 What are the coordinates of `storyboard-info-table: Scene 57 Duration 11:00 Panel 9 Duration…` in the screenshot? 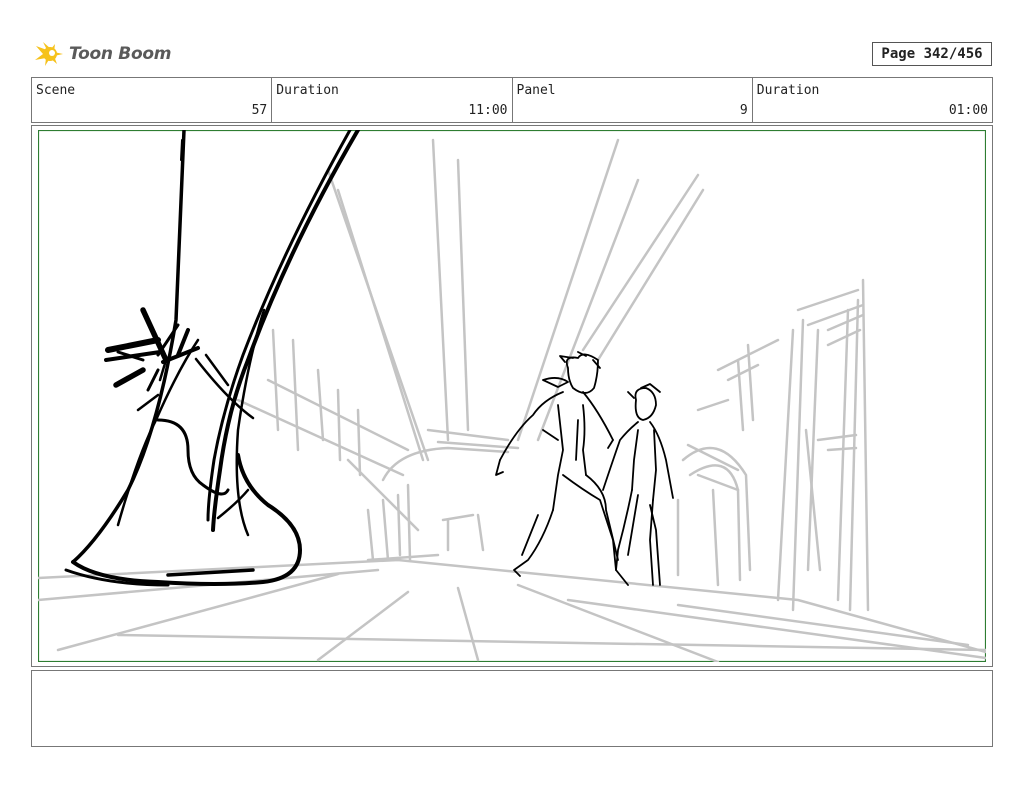 It's located at (512, 100).